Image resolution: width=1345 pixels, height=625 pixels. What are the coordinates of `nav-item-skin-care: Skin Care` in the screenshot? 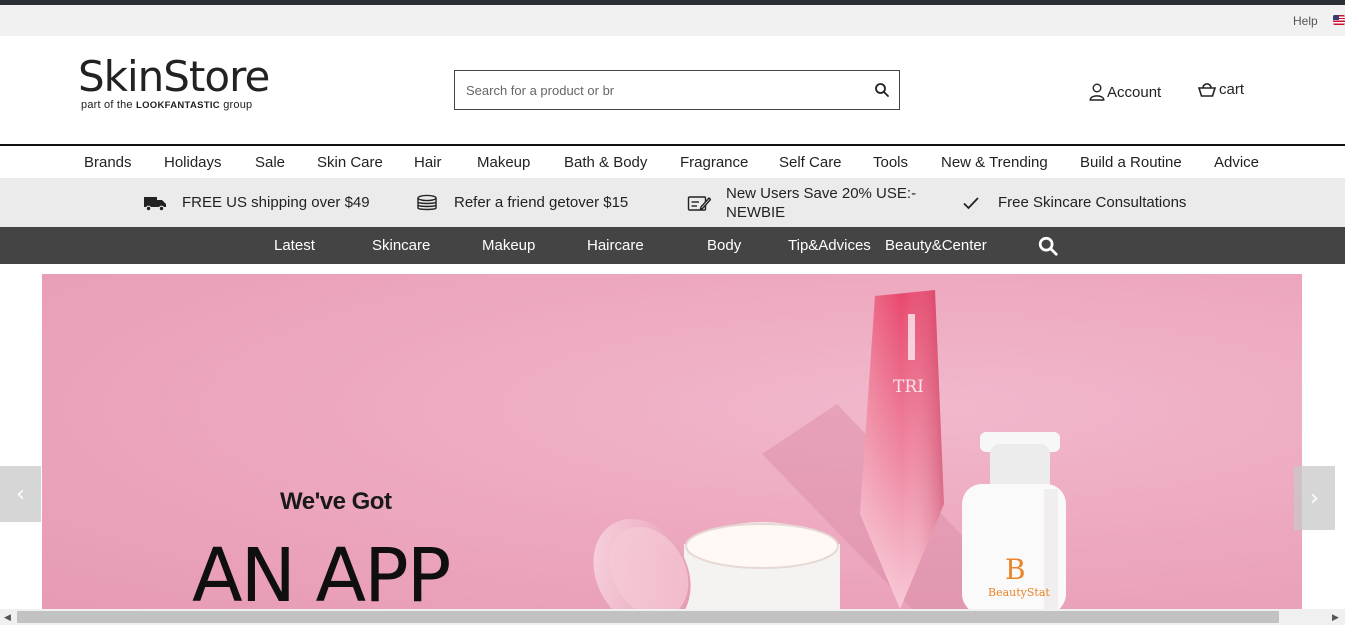 It's located at (350, 162).